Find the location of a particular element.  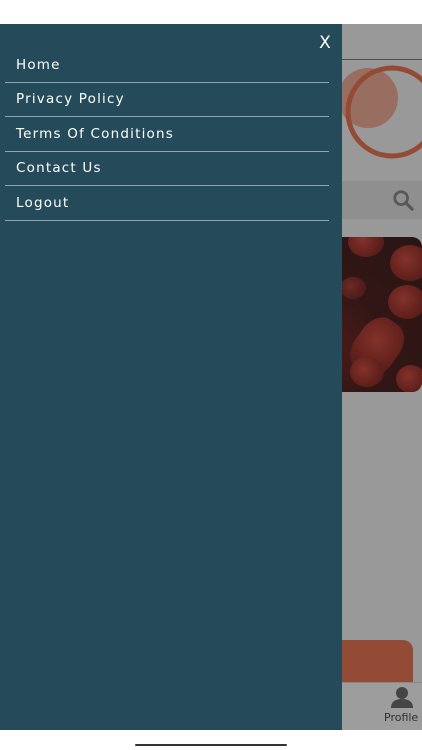

menu-item-label: Contact Us is located at coordinates (59, 168).